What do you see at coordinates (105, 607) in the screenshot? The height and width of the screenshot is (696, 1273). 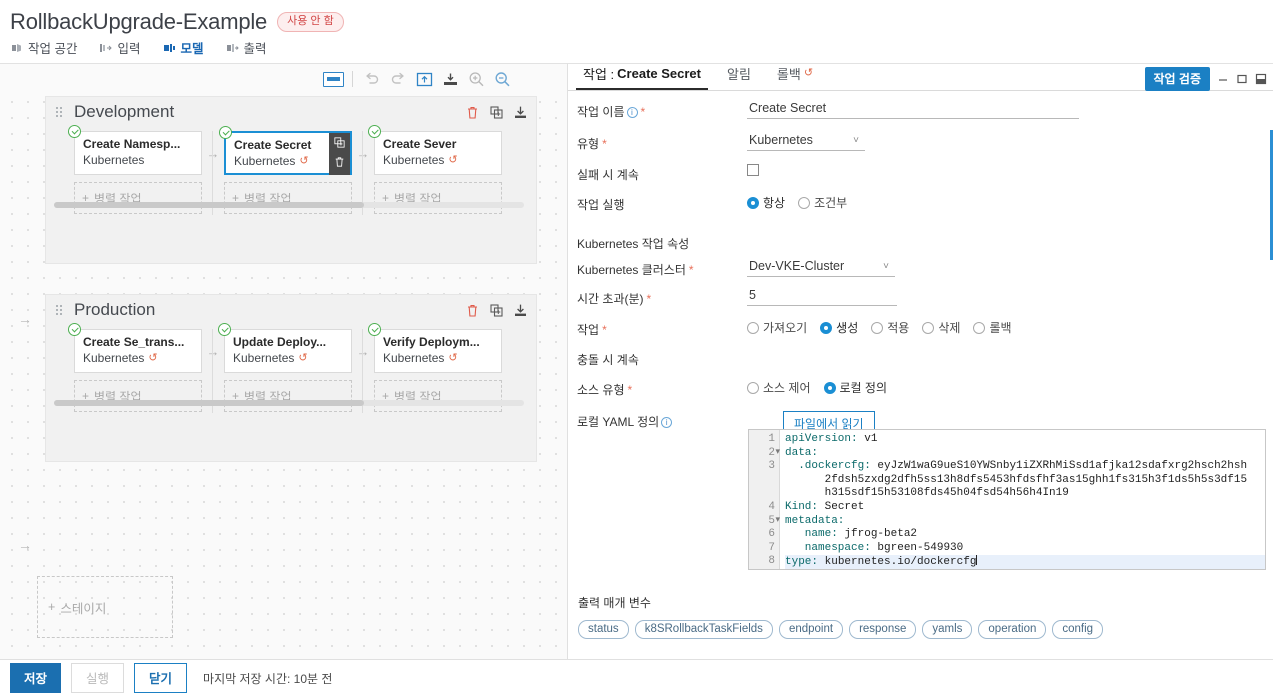 I see `add-stage-button: + 스테이지` at bounding box center [105, 607].